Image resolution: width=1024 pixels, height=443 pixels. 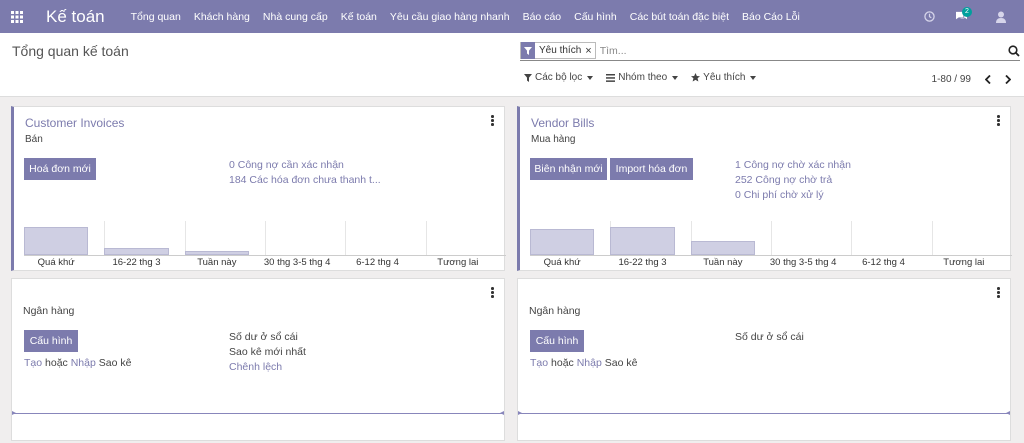 I want to click on app-brand: Kế toán, so click(x=75, y=17).